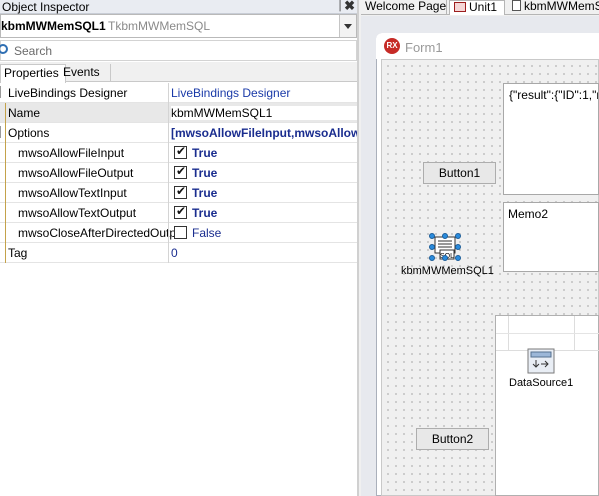 Image resolution: width=599 pixels, height=496 pixels. What do you see at coordinates (551, 237) in the screenshot?
I see `memo2: Memo2` at bounding box center [551, 237].